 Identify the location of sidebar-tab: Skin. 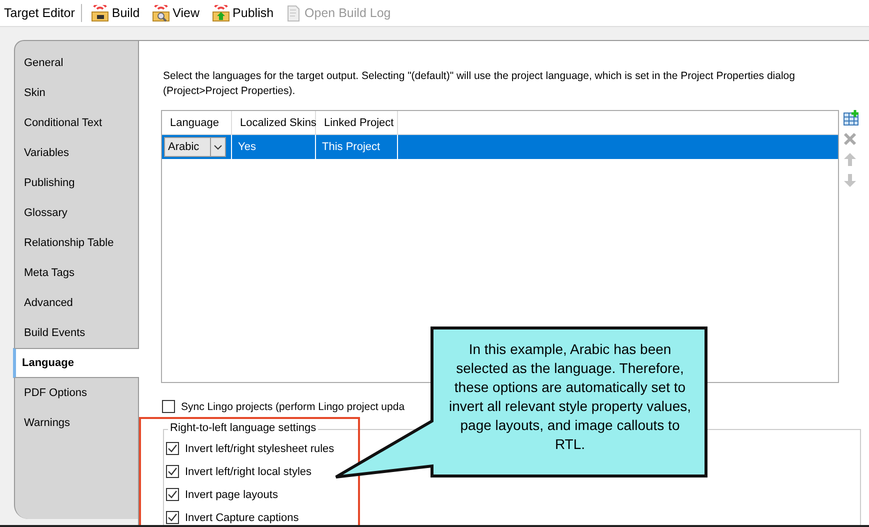
(76, 93).